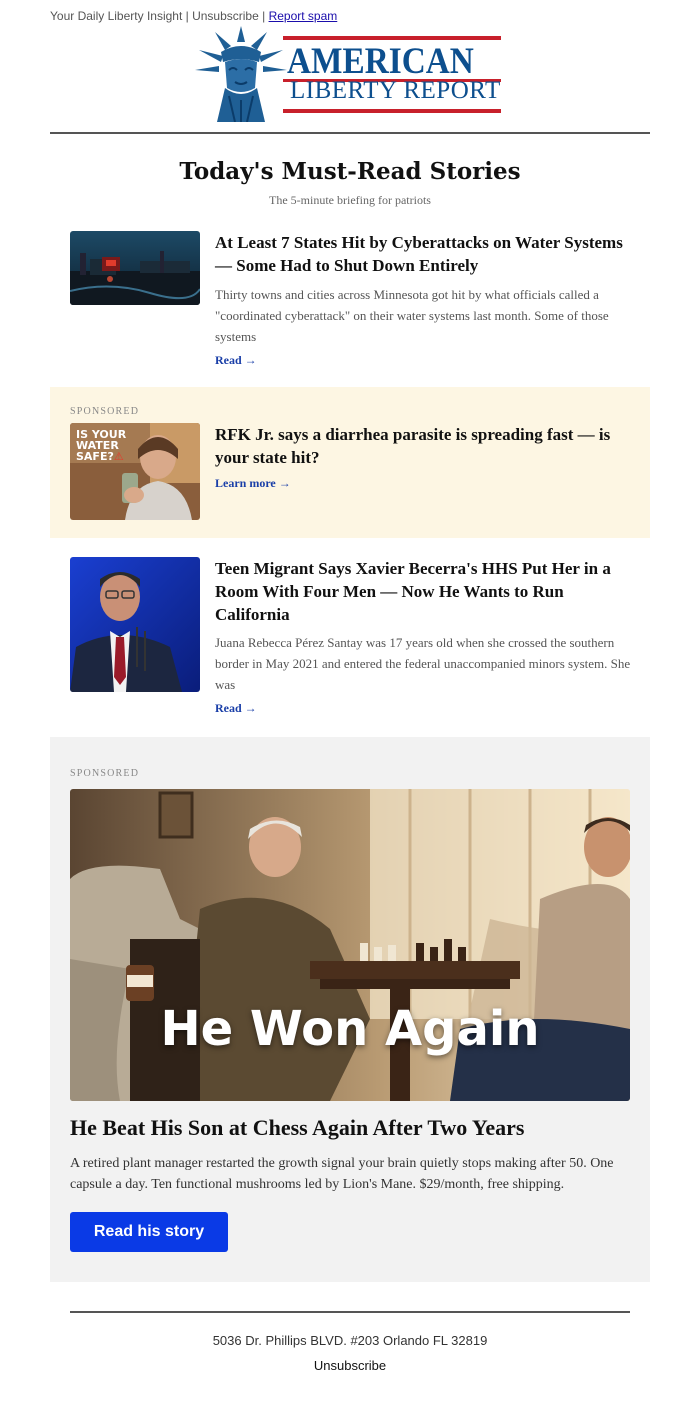  I want to click on thumb-text-line-warning: SAFE?⚠, so click(100, 456).